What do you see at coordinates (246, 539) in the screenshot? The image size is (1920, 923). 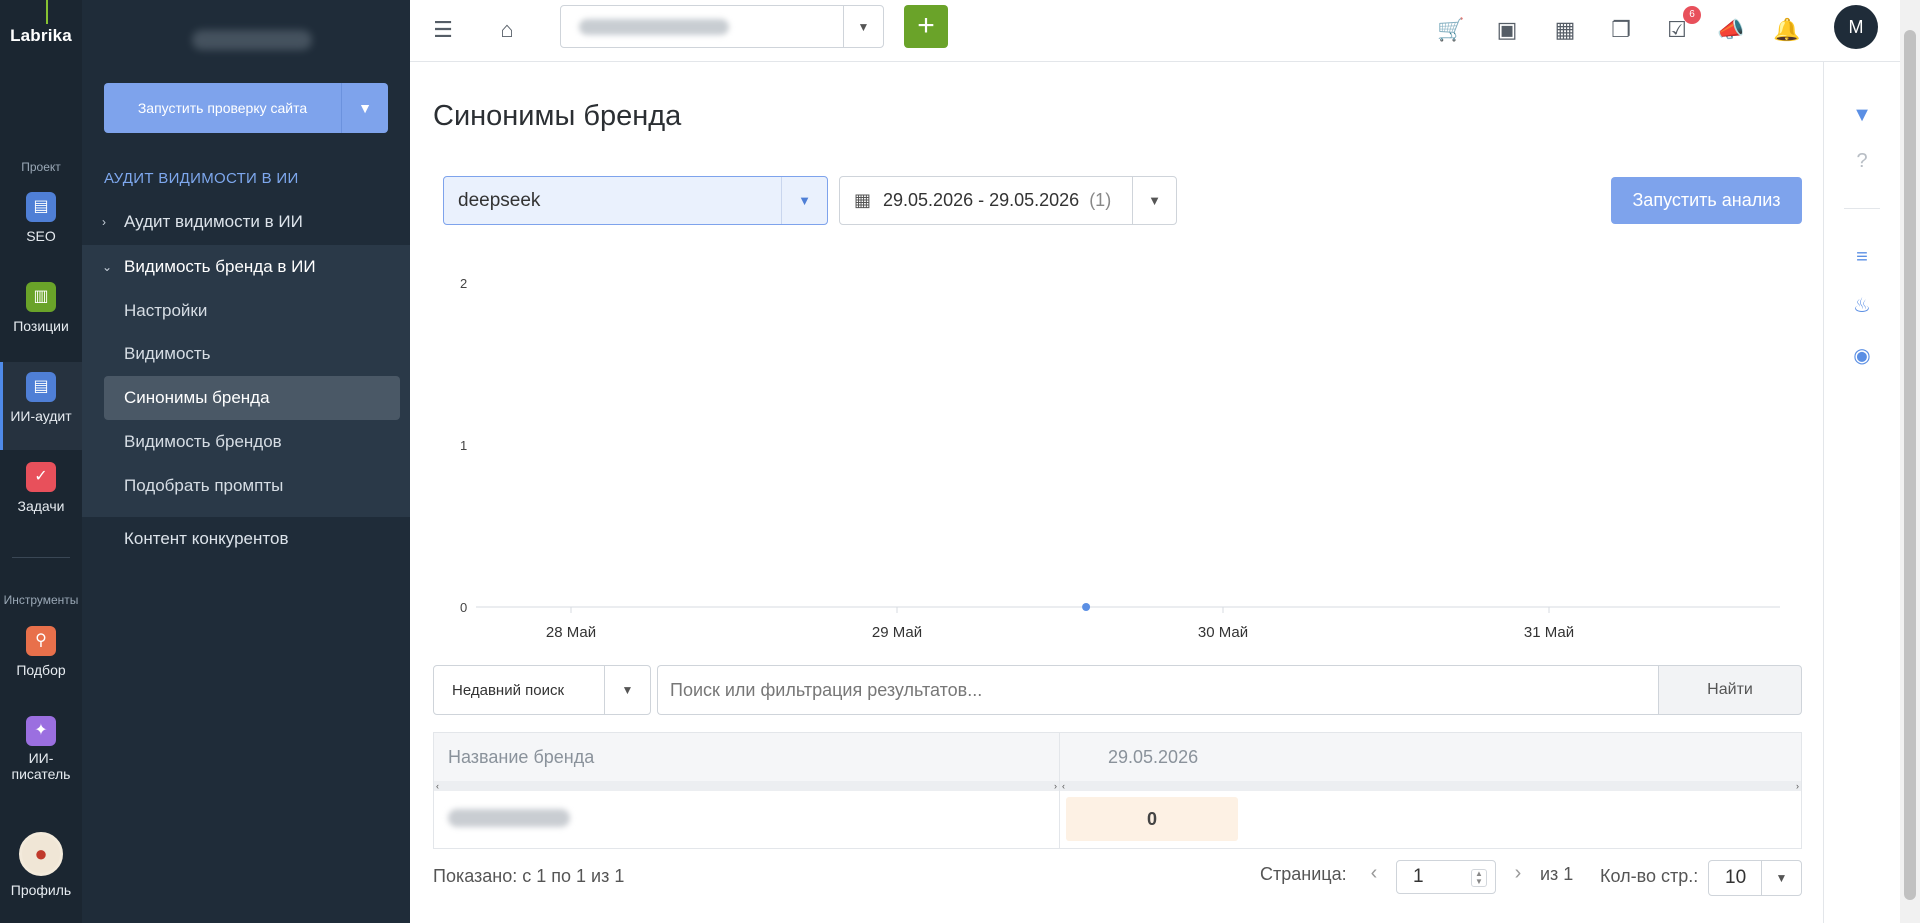 I see `sidebar-item-competitor-content: Контент конкурентов` at bounding box center [246, 539].